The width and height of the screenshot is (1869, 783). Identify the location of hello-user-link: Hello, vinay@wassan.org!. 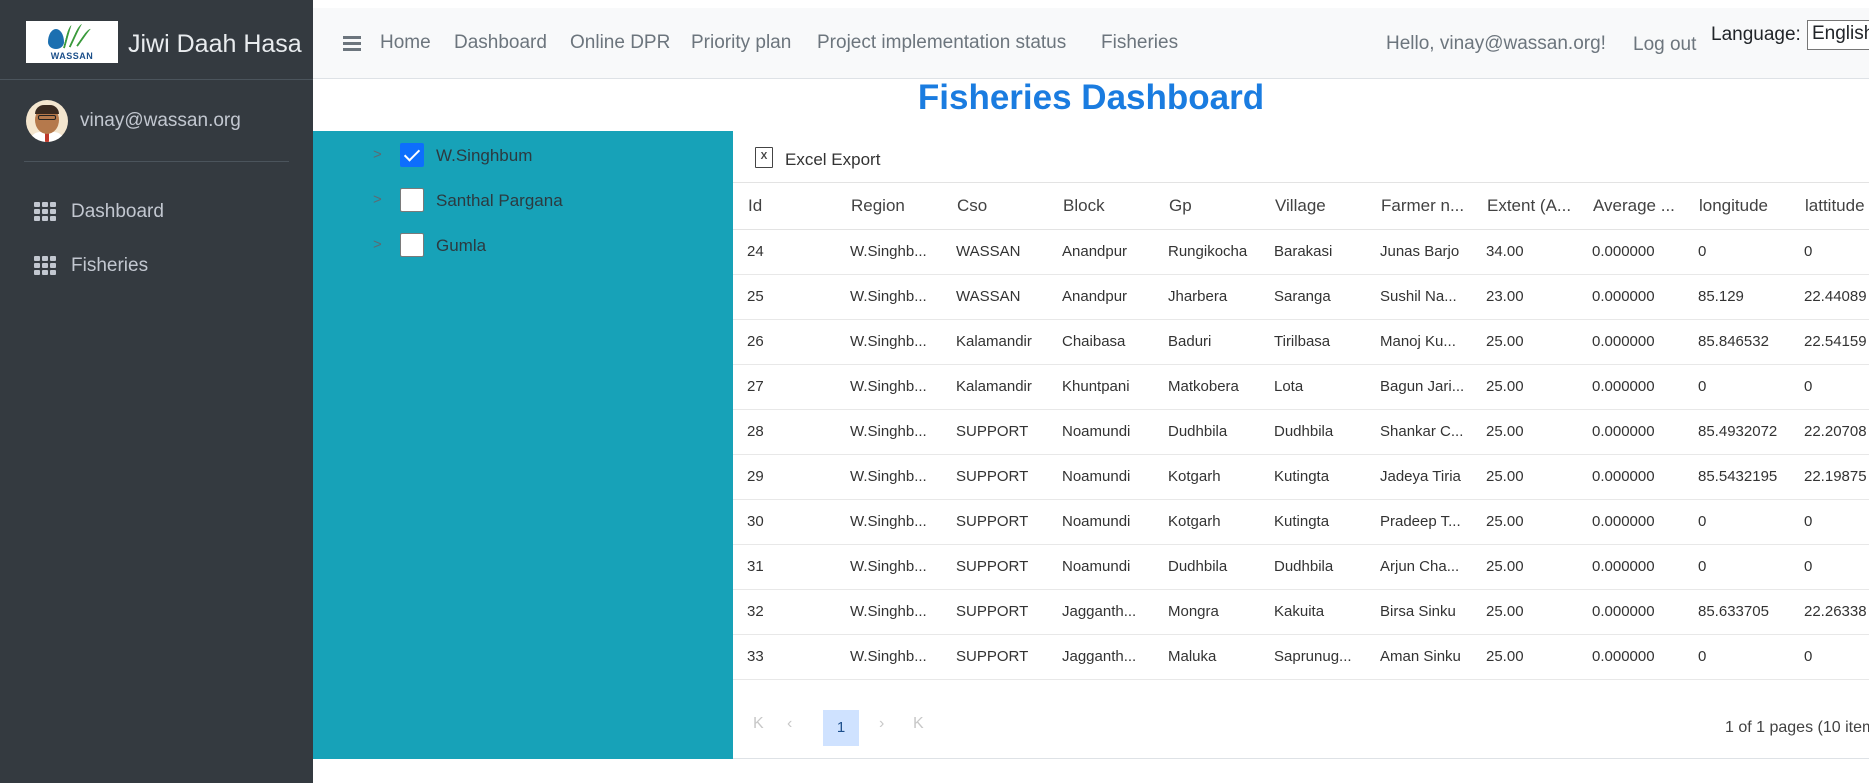
(1496, 44).